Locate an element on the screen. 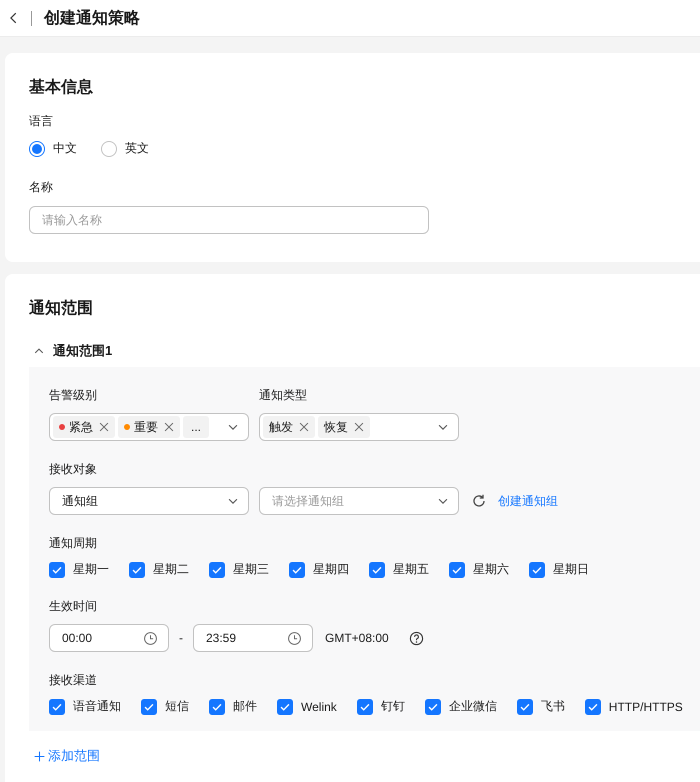 The height and width of the screenshot is (782, 700). timezone-label: GMT+08:00 is located at coordinates (357, 638).